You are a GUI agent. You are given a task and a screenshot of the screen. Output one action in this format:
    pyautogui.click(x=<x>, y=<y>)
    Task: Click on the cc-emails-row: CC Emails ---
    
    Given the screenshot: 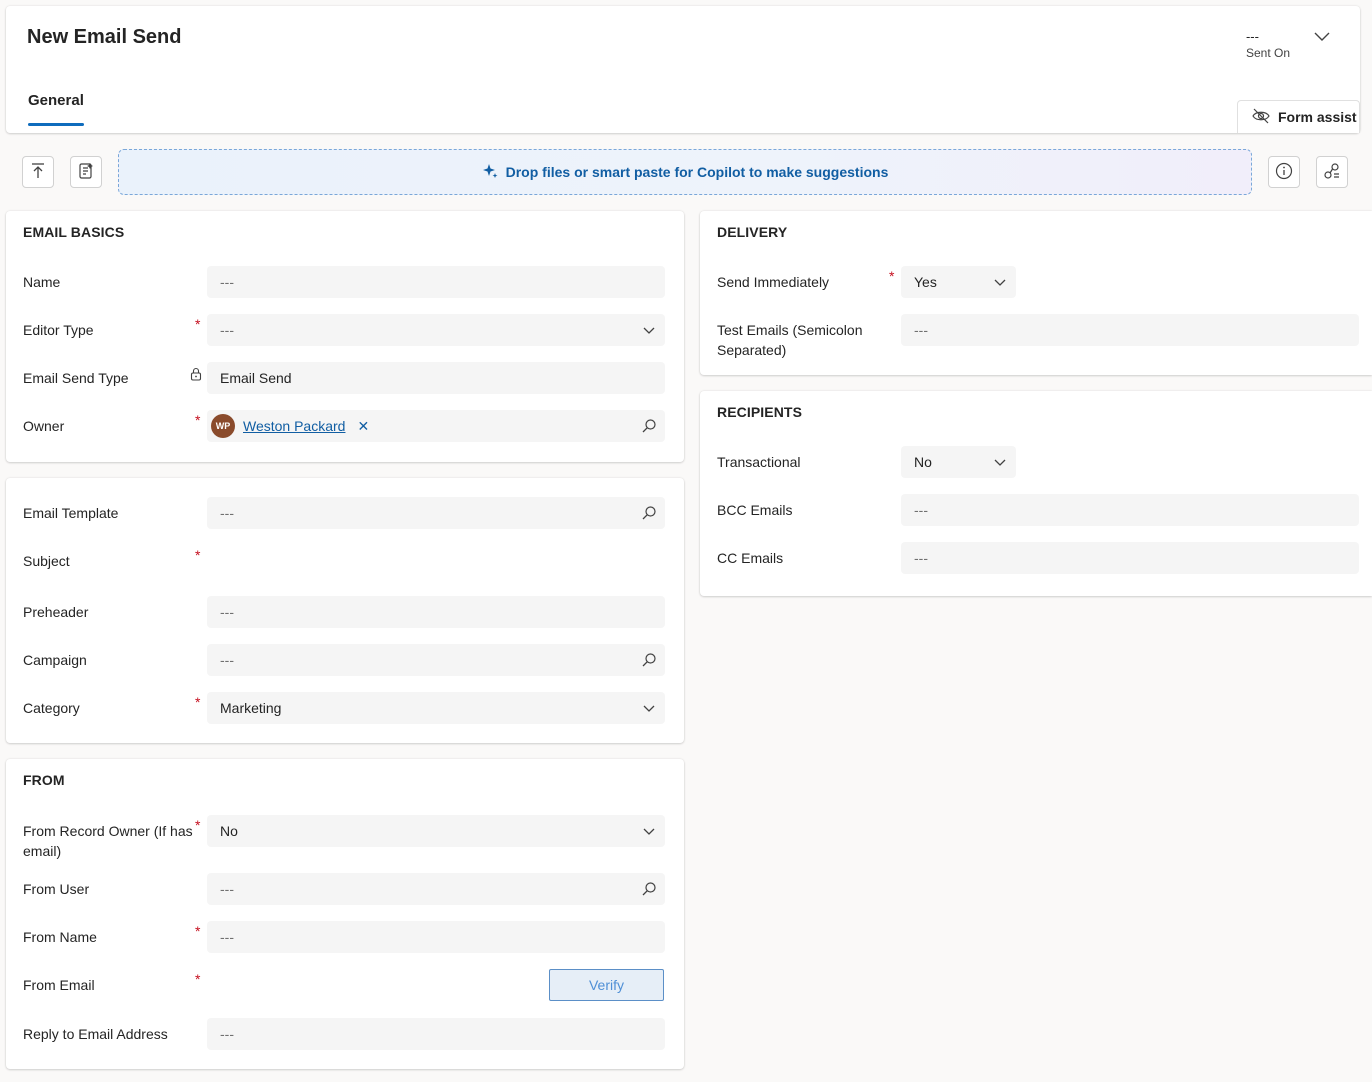 What is the action you would take?
    pyautogui.click(x=1036, y=558)
    